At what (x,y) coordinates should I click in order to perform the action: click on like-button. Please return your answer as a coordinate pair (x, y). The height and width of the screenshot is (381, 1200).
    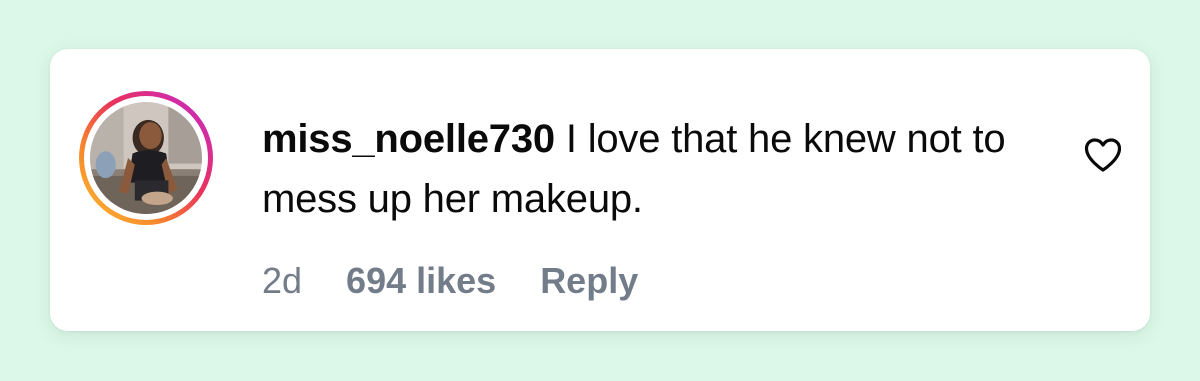
    Looking at the image, I should click on (1103, 155).